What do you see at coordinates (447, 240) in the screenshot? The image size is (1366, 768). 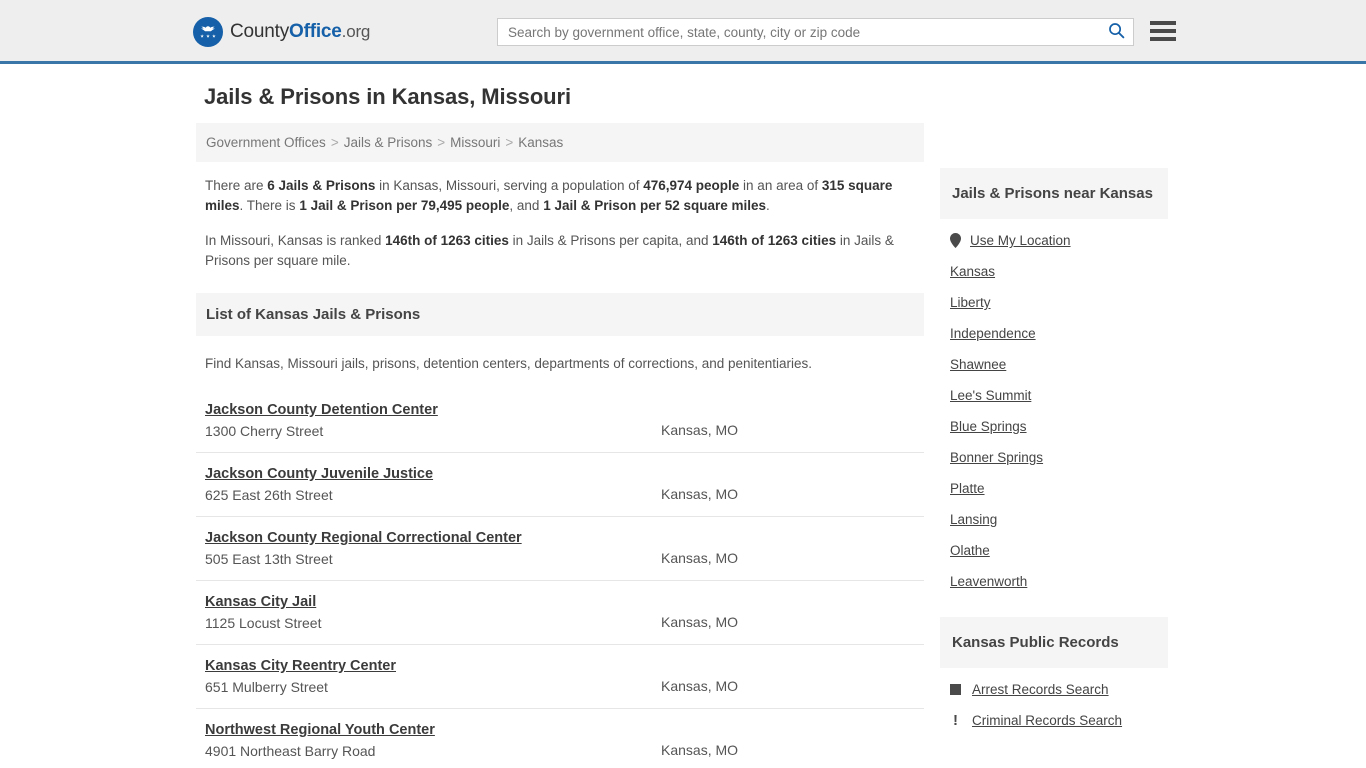 I see `rank-per-capita: 146th of 1263 cities` at bounding box center [447, 240].